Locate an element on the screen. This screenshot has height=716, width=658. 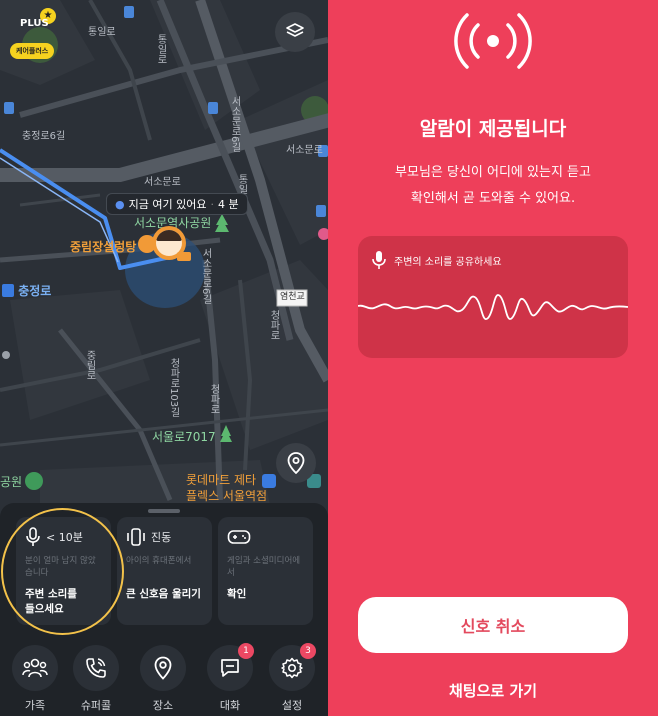
alarm-desc-line: 부모님은 당신이 어디에 있는지 듣고 is located at coordinates (493, 172).